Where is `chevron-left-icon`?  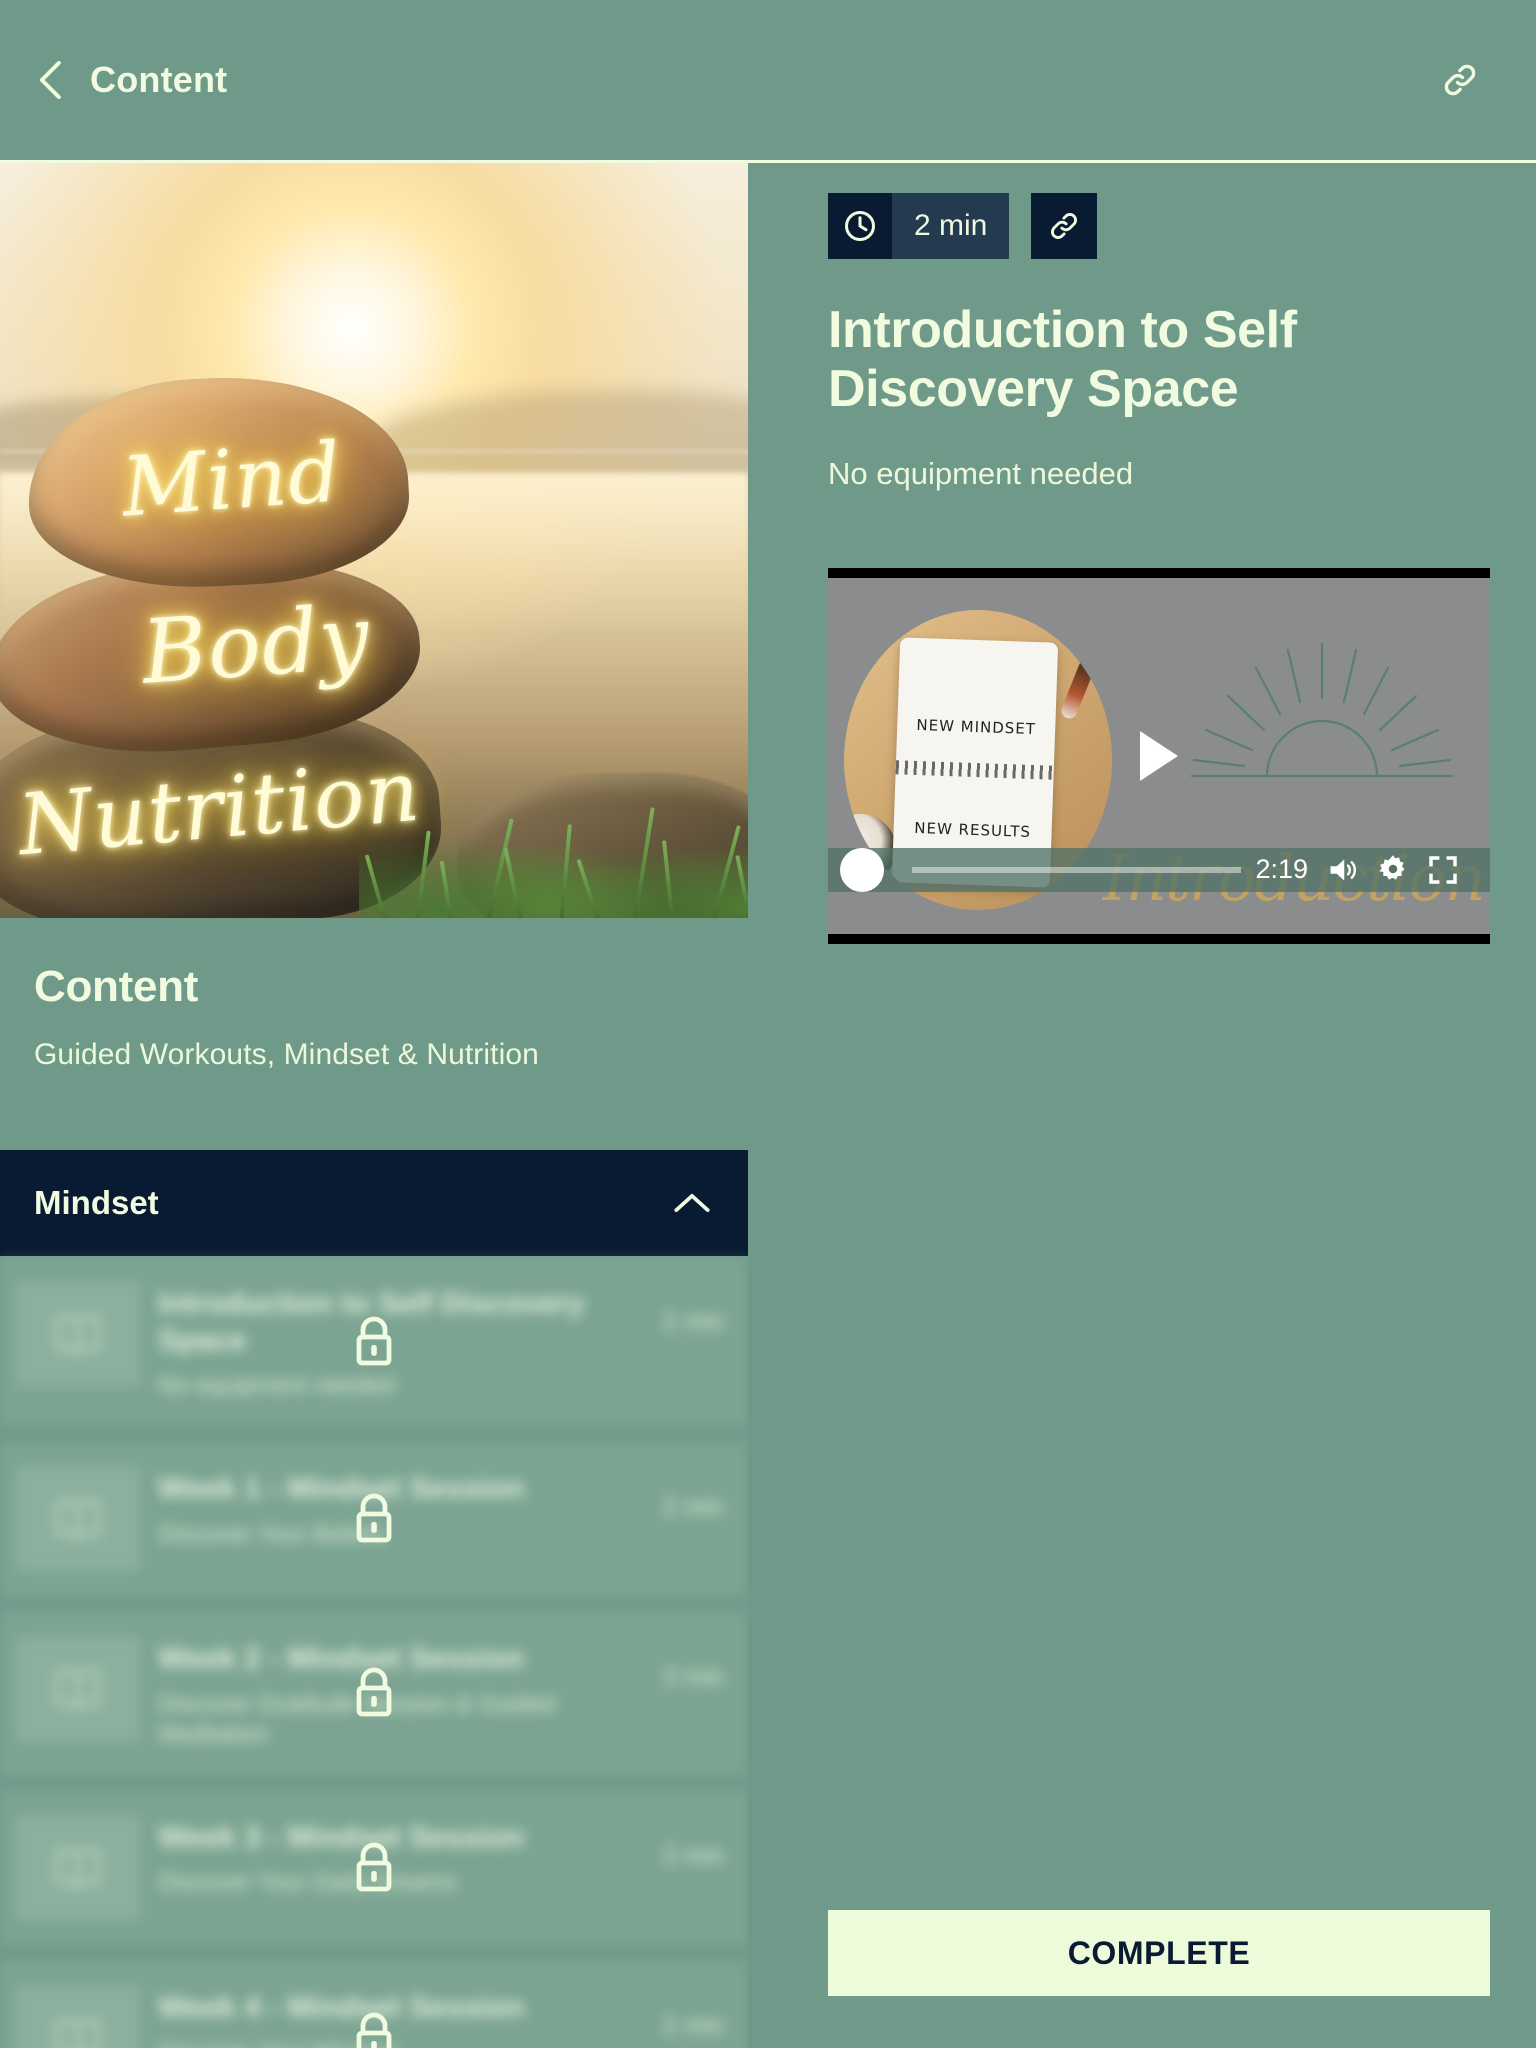 chevron-left-icon is located at coordinates (50, 80).